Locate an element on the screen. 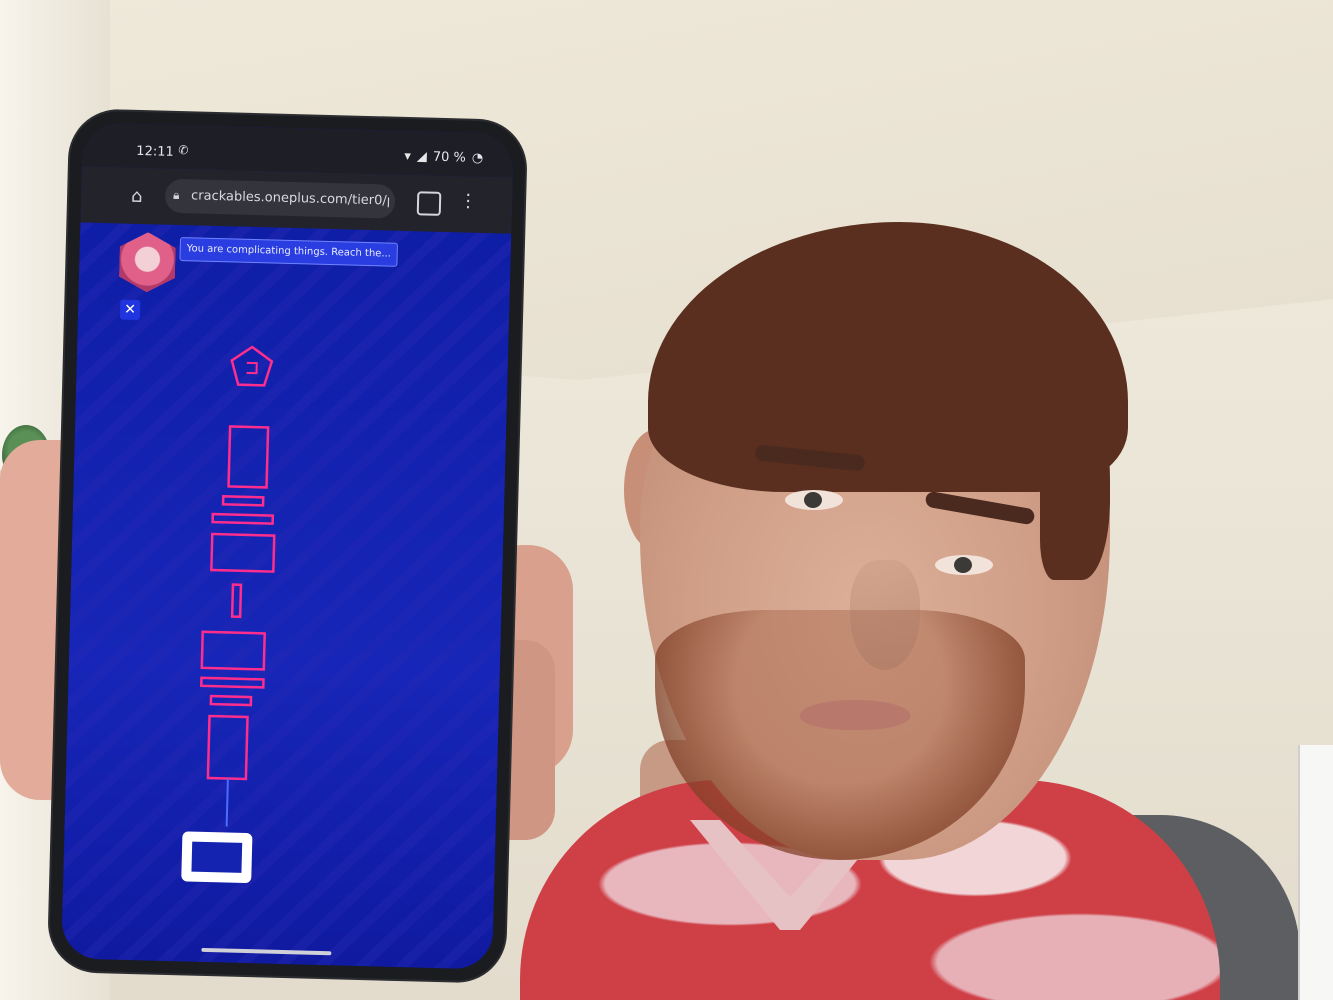  hook-symbol is located at coordinates (252, 368).